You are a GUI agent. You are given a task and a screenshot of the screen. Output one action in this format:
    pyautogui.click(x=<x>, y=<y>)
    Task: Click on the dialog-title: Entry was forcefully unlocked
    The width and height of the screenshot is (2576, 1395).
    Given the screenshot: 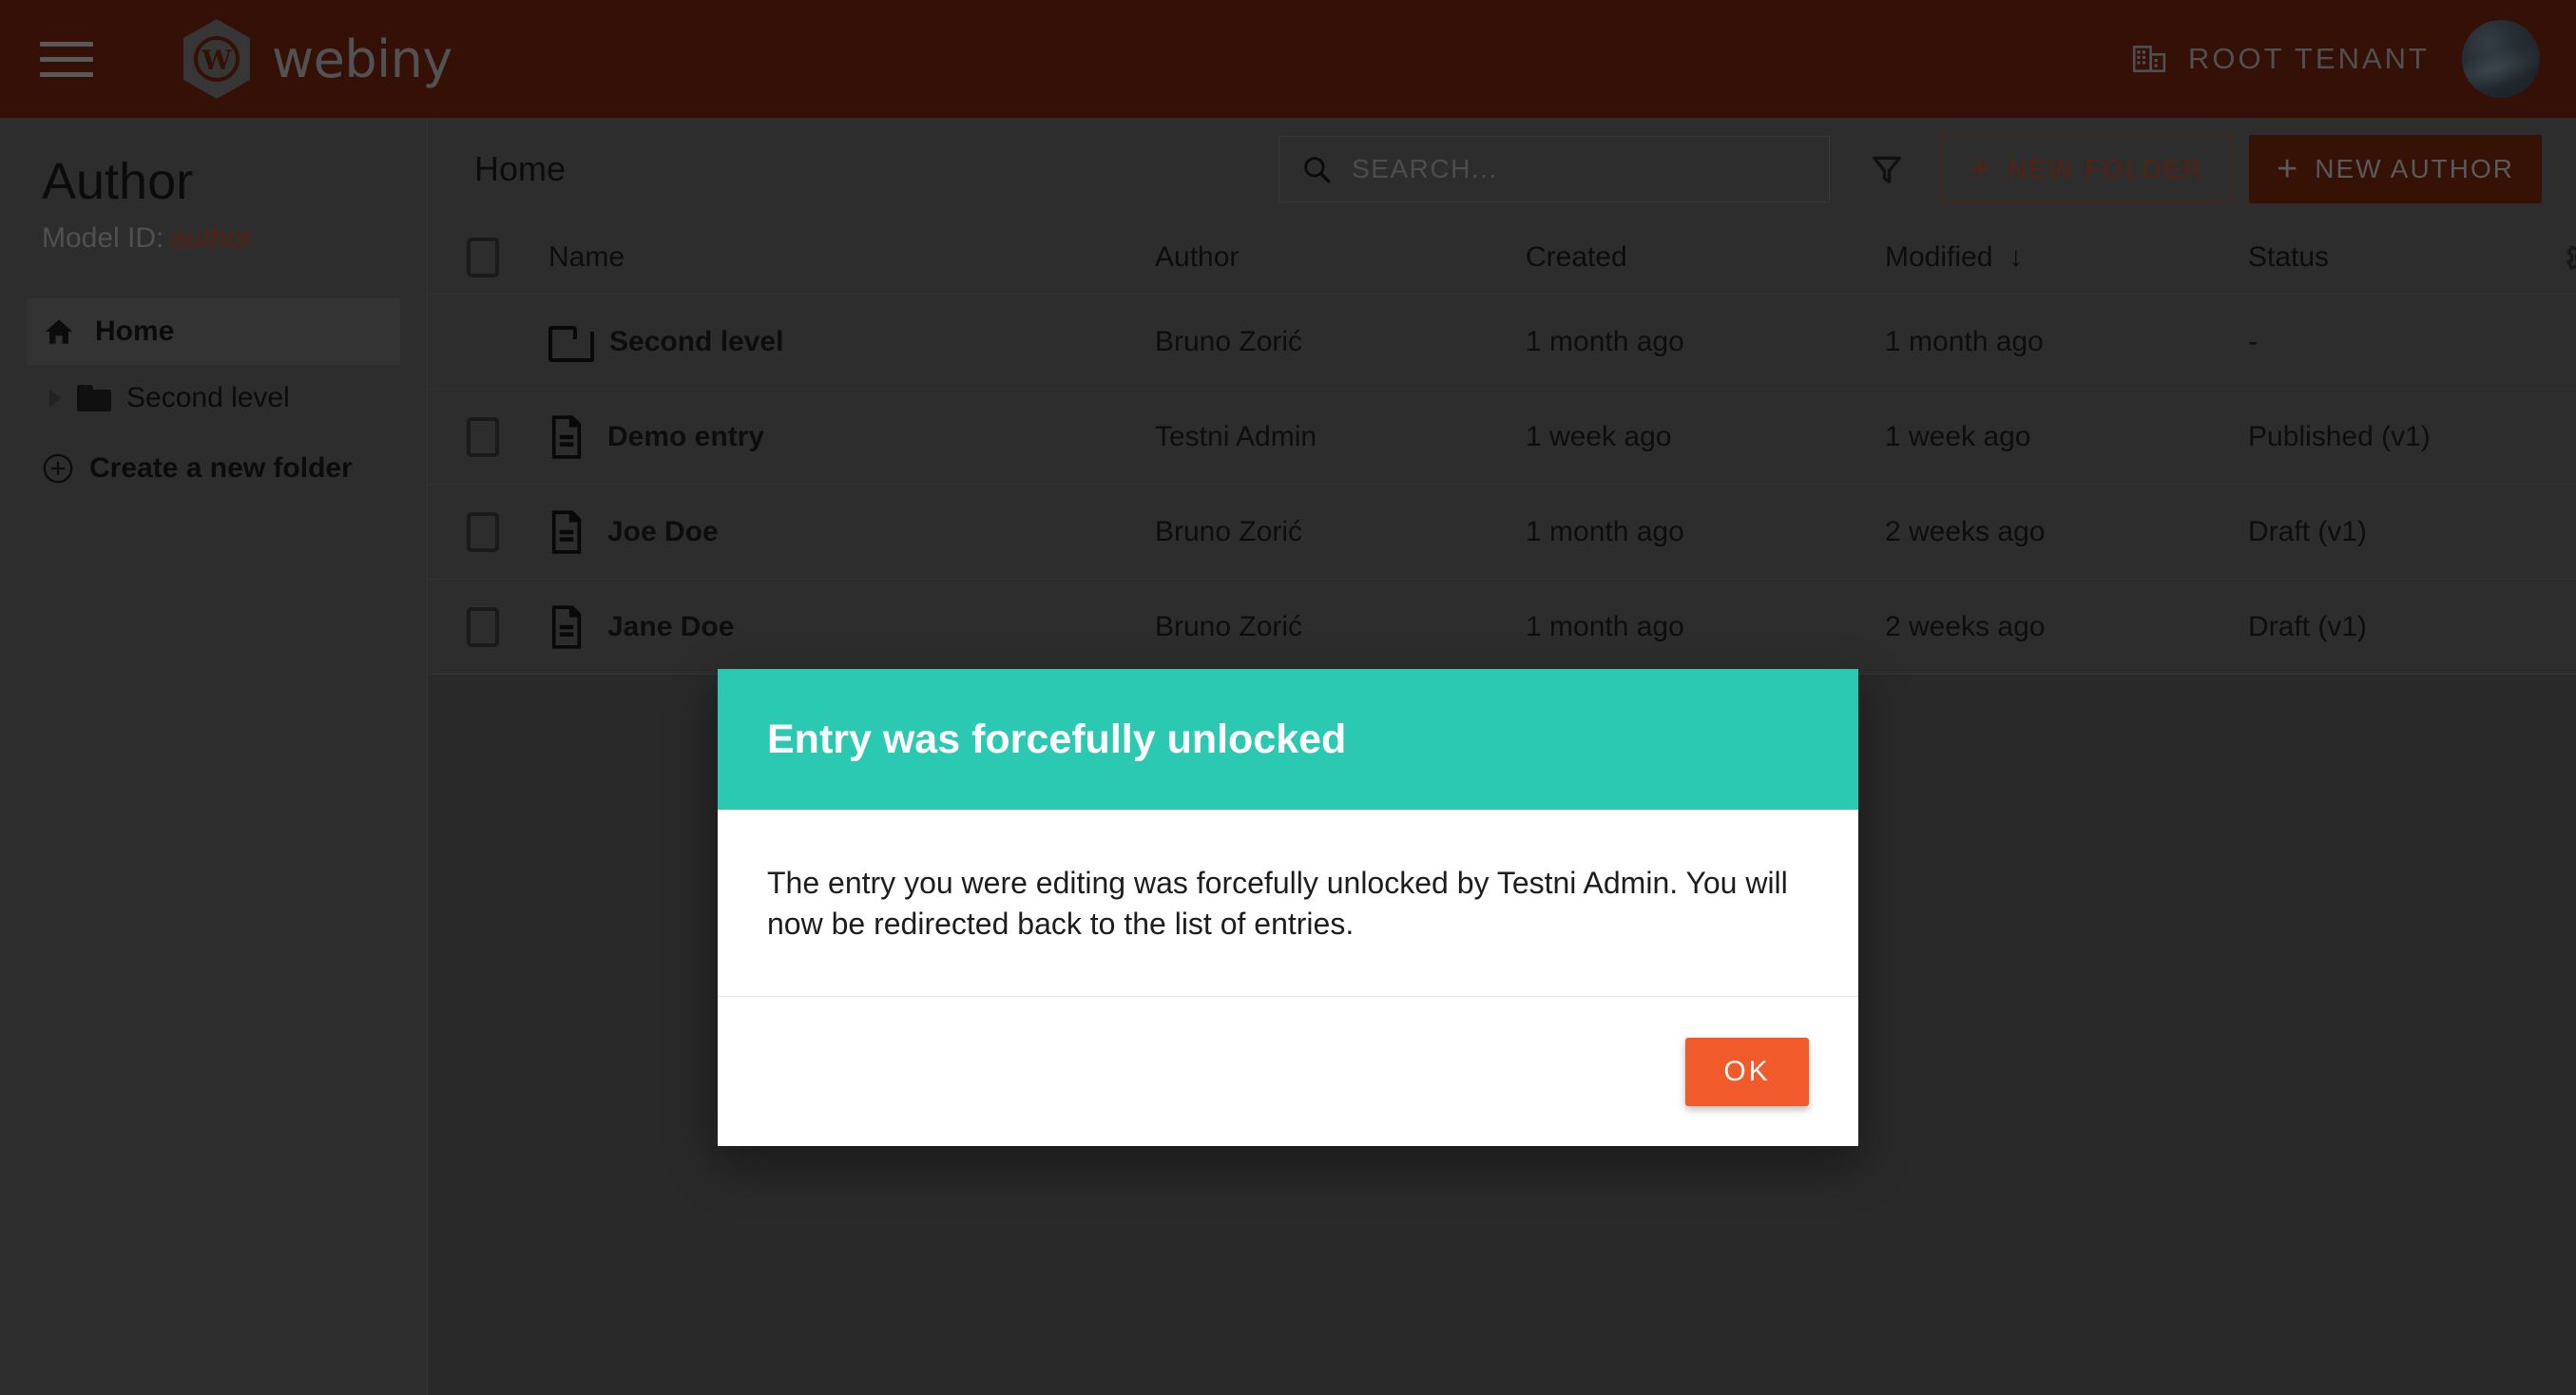 What is the action you would take?
    pyautogui.click(x=1057, y=739)
    